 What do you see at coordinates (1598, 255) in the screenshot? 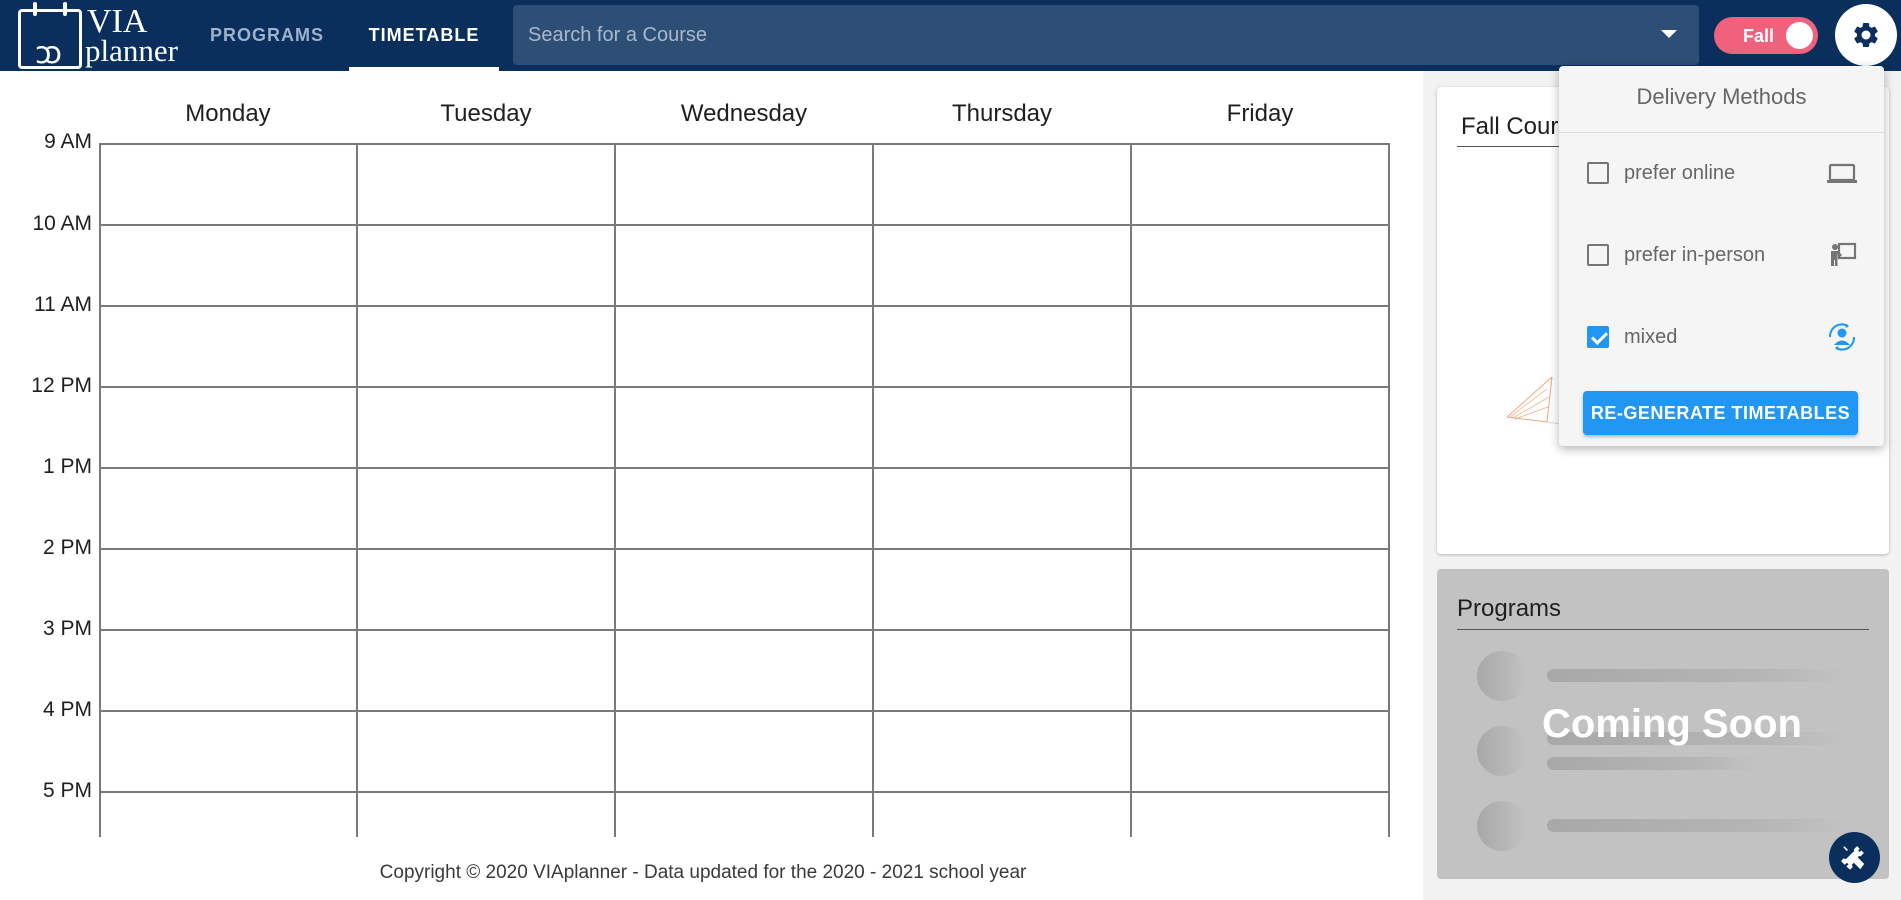
I see `prefer-in-person-checkbox` at bounding box center [1598, 255].